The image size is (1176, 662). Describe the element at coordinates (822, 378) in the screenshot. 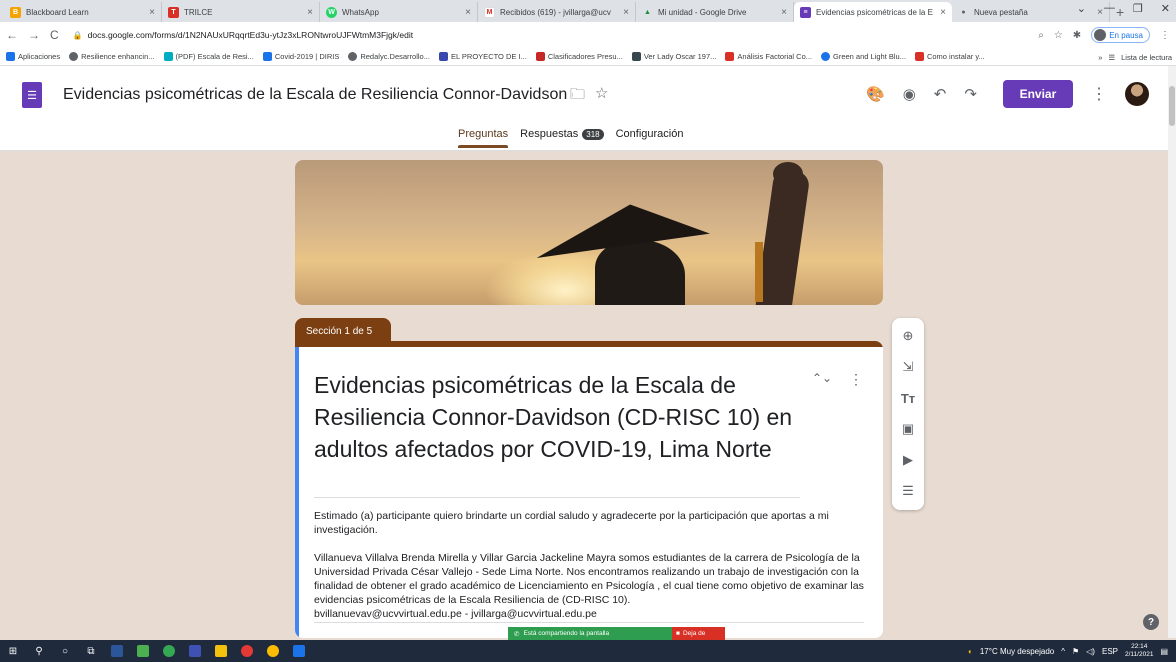

I see `collapse-section-icon: ⌃⌄` at that location.